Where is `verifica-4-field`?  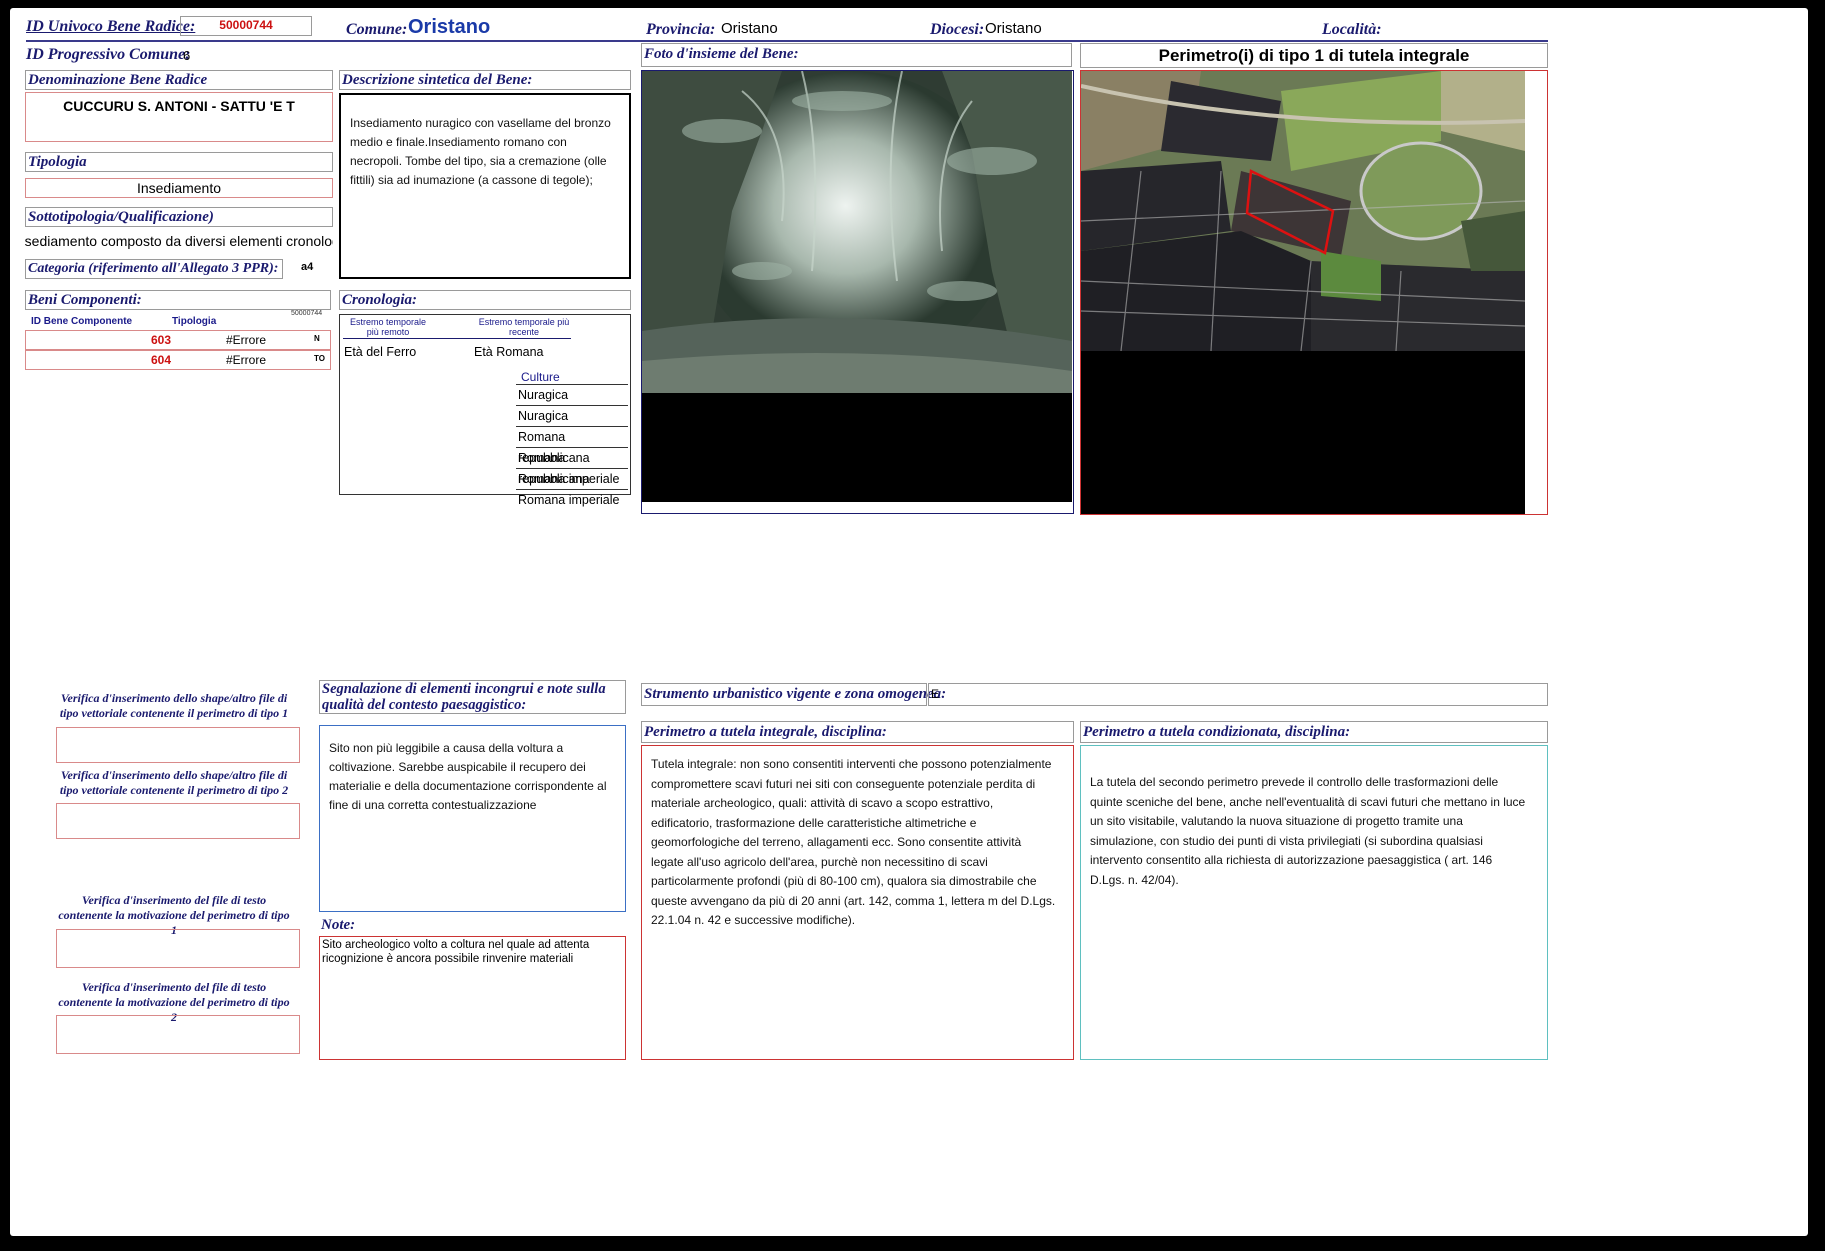 verifica-4-field is located at coordinates (178, 1034).